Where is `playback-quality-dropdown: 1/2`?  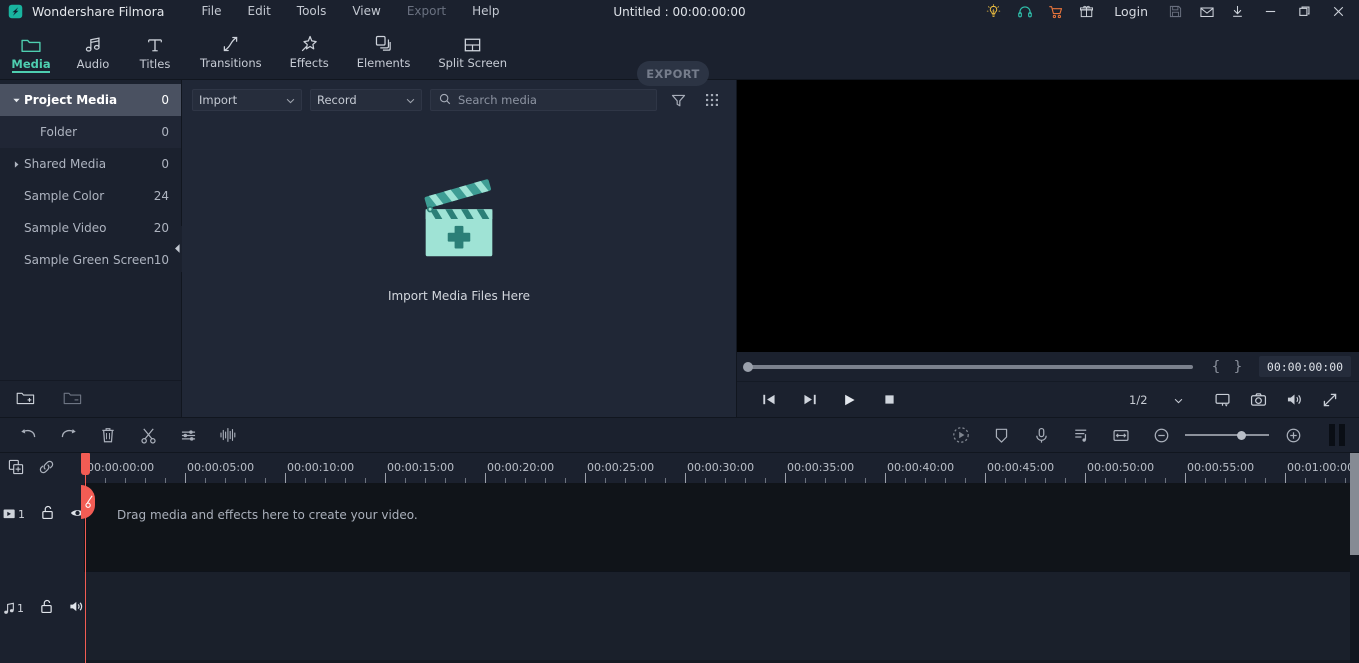 playback-quality-dropdown: 1/2 is located at coordinates (1153, 400).